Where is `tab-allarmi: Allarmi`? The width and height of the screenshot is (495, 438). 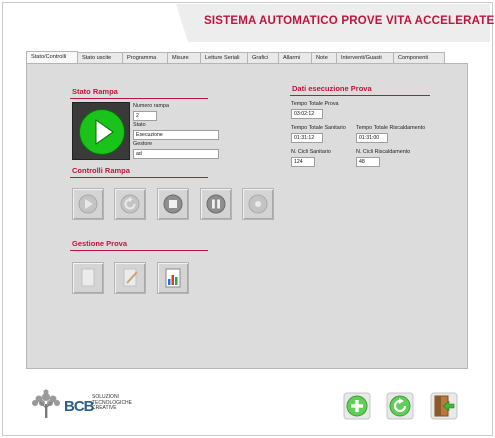
tab-allarmi: Allarmi is located at coordinates (295, 57).